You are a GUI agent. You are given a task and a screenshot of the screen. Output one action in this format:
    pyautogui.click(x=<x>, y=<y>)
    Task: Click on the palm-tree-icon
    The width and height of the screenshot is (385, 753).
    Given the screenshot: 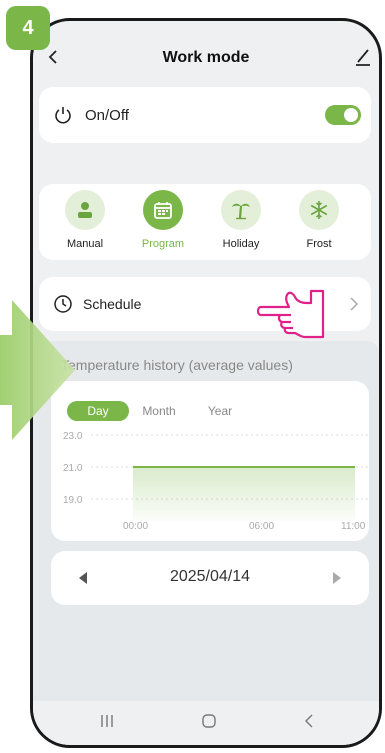 What is the action you would take?
    pyautogui.click(x=241, y=211)
    